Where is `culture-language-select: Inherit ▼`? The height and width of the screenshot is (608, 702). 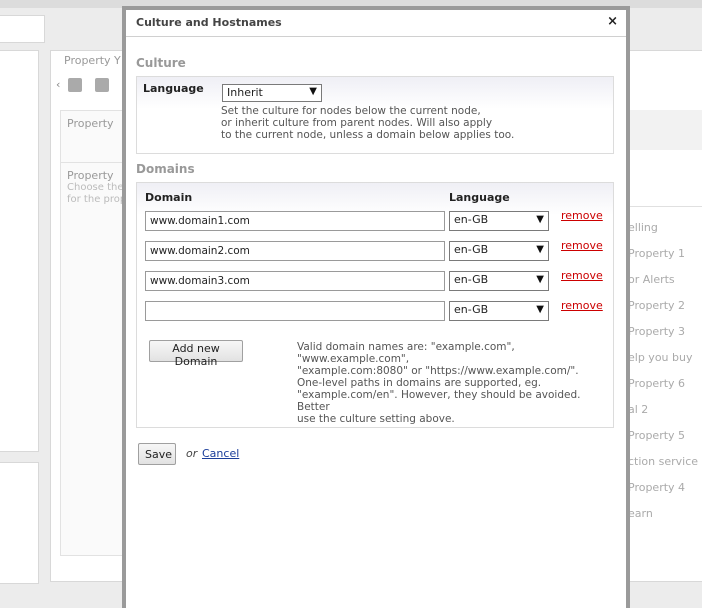
culture-language-select: Inherit ▼ is located at coordinates (272, 93).